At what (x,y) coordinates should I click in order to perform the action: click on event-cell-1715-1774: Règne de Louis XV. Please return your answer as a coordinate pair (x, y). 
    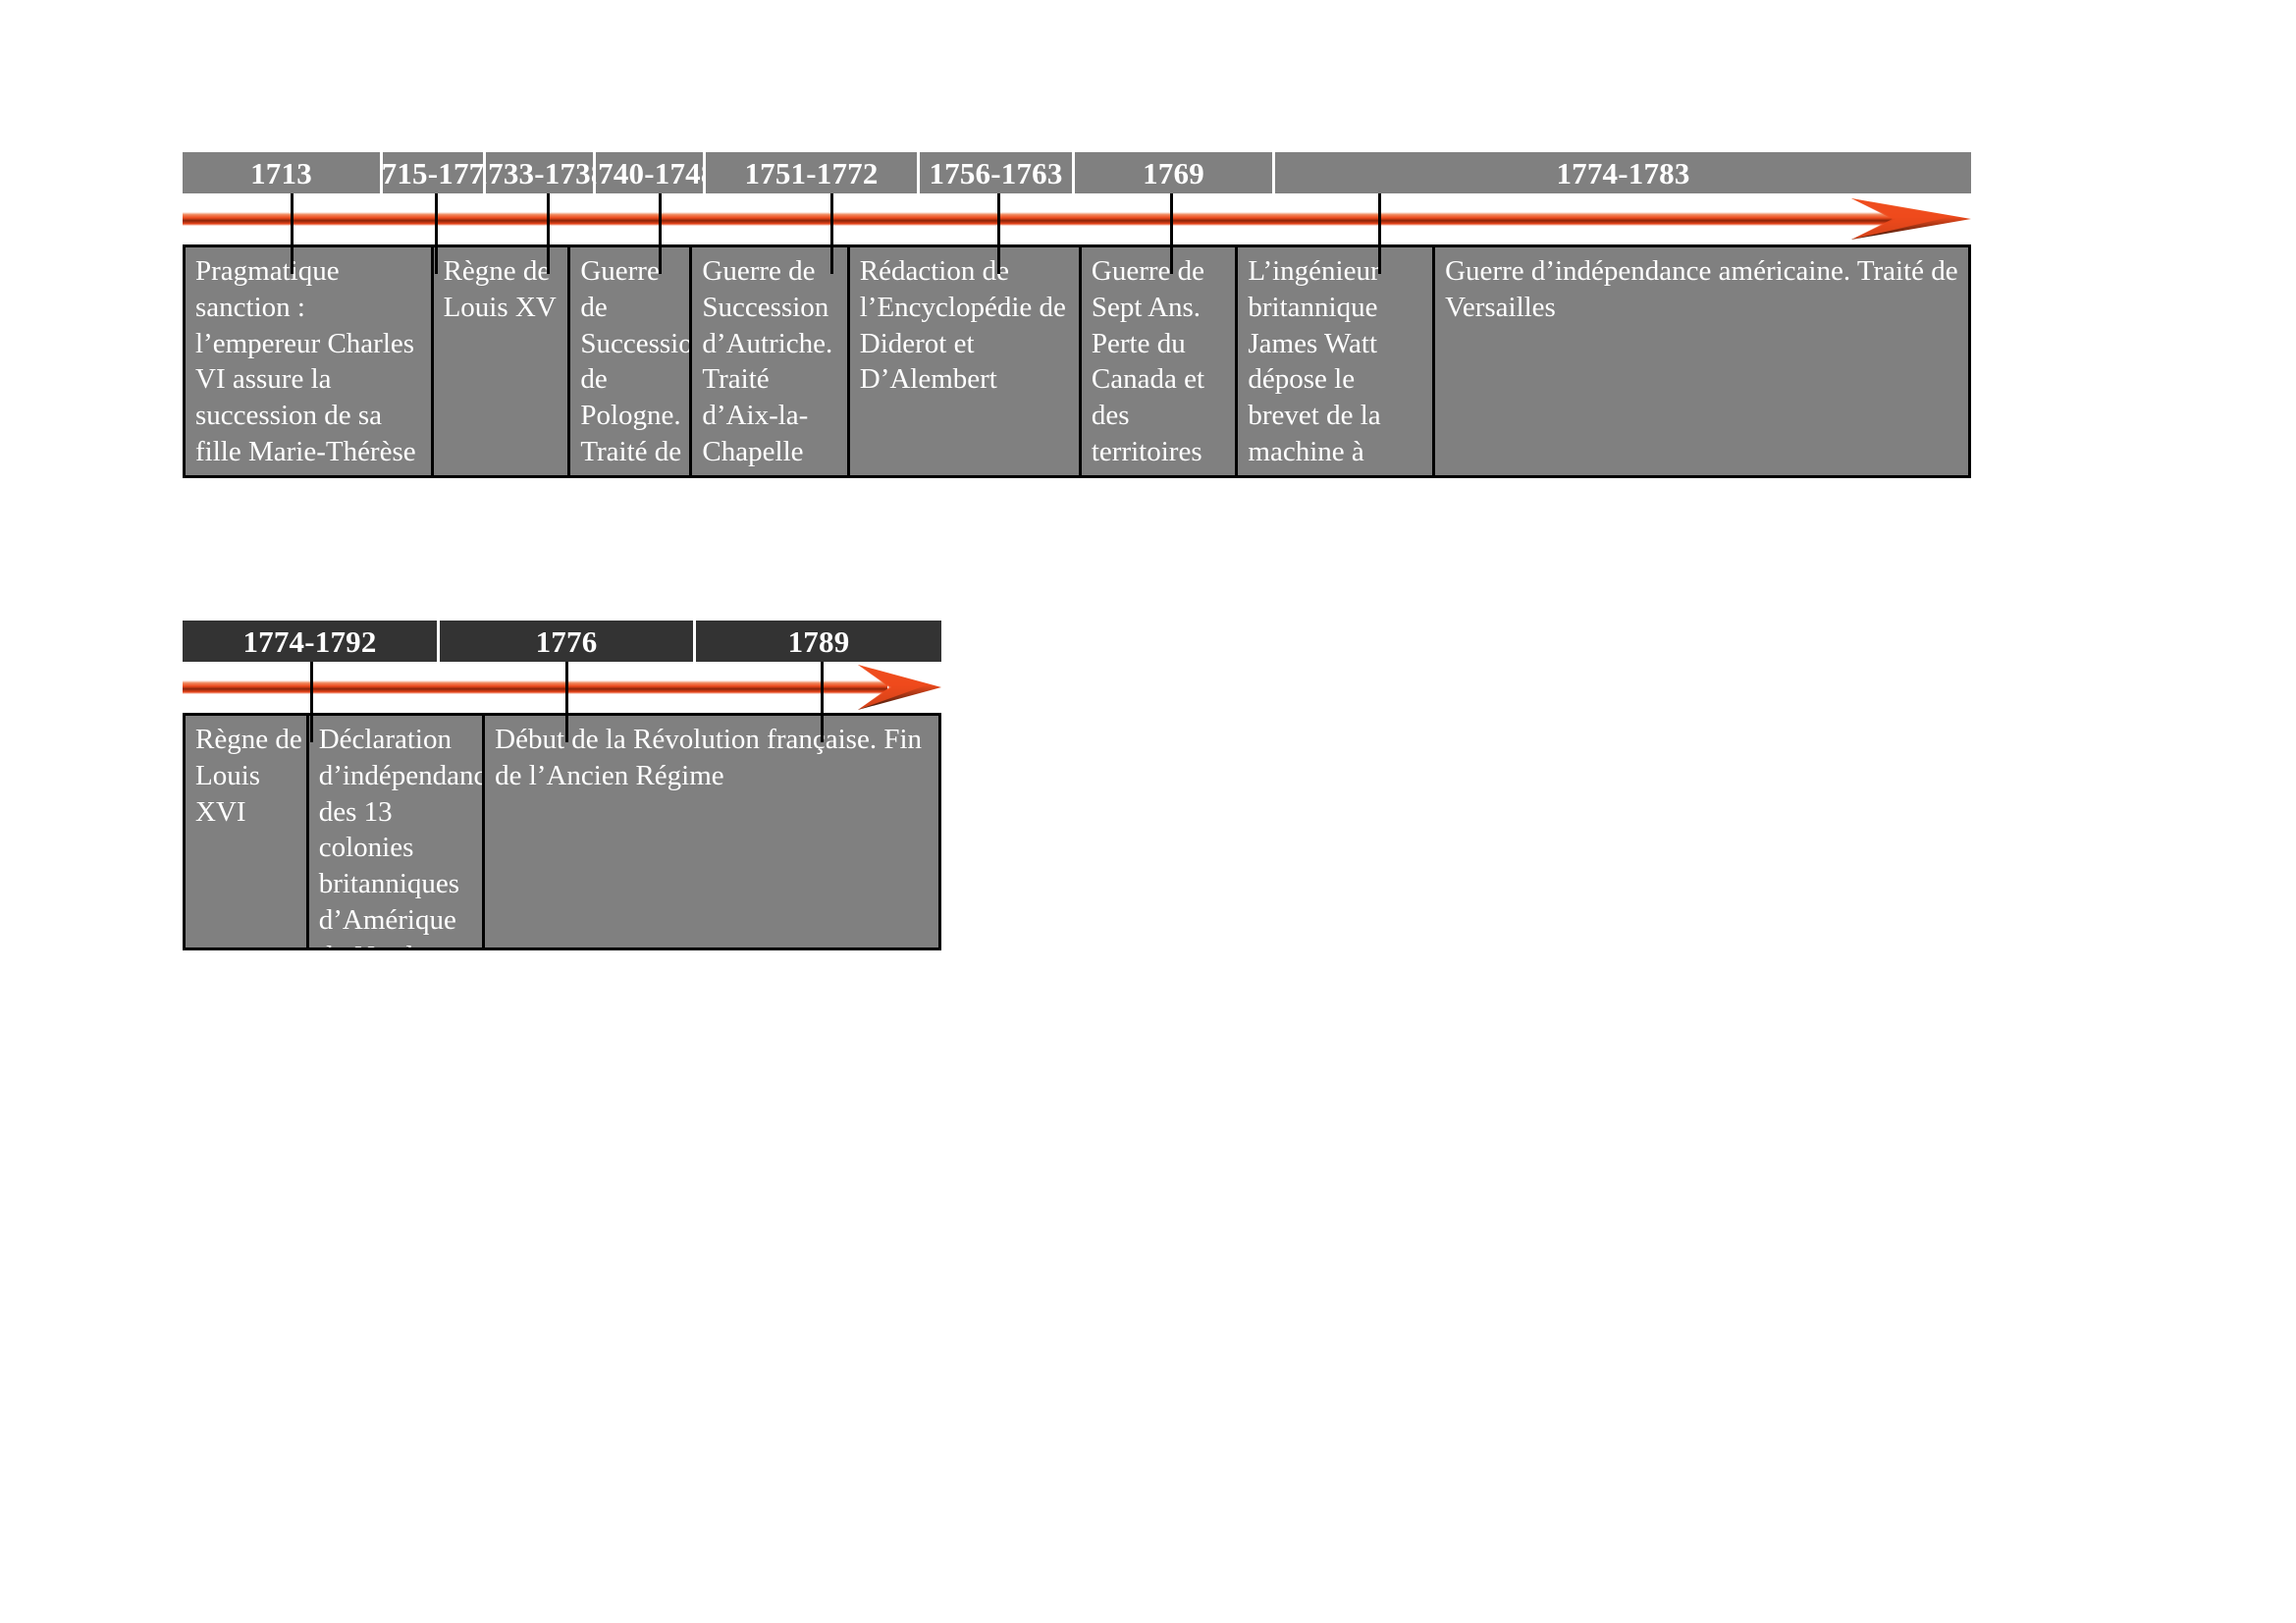
    Looking at the image, I should click on (502, 361).